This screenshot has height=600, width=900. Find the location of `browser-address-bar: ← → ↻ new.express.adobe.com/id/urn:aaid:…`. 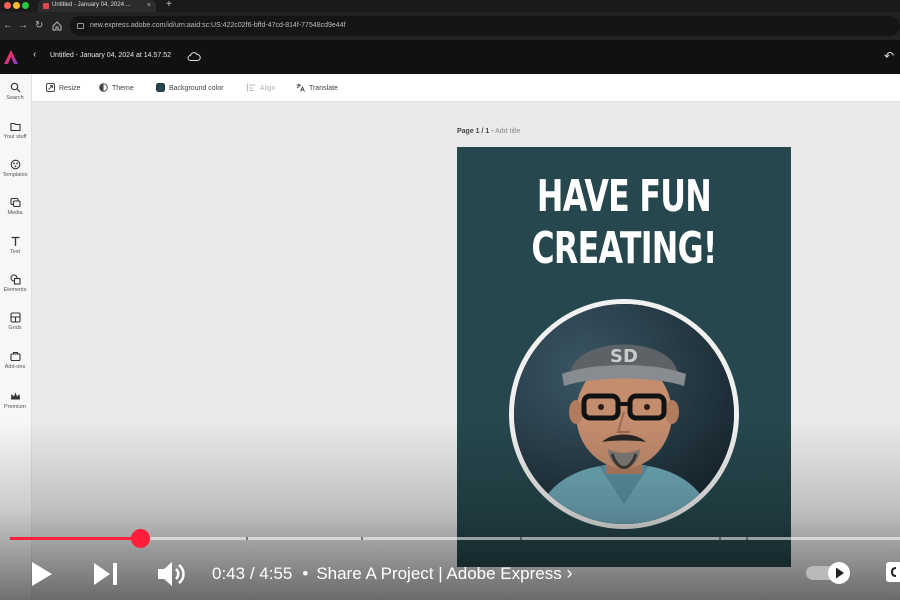

browser-address-bar: ← → ↻ new.express.adobe.com/id/urn:aaid:… is located at coordinates (450, 26).